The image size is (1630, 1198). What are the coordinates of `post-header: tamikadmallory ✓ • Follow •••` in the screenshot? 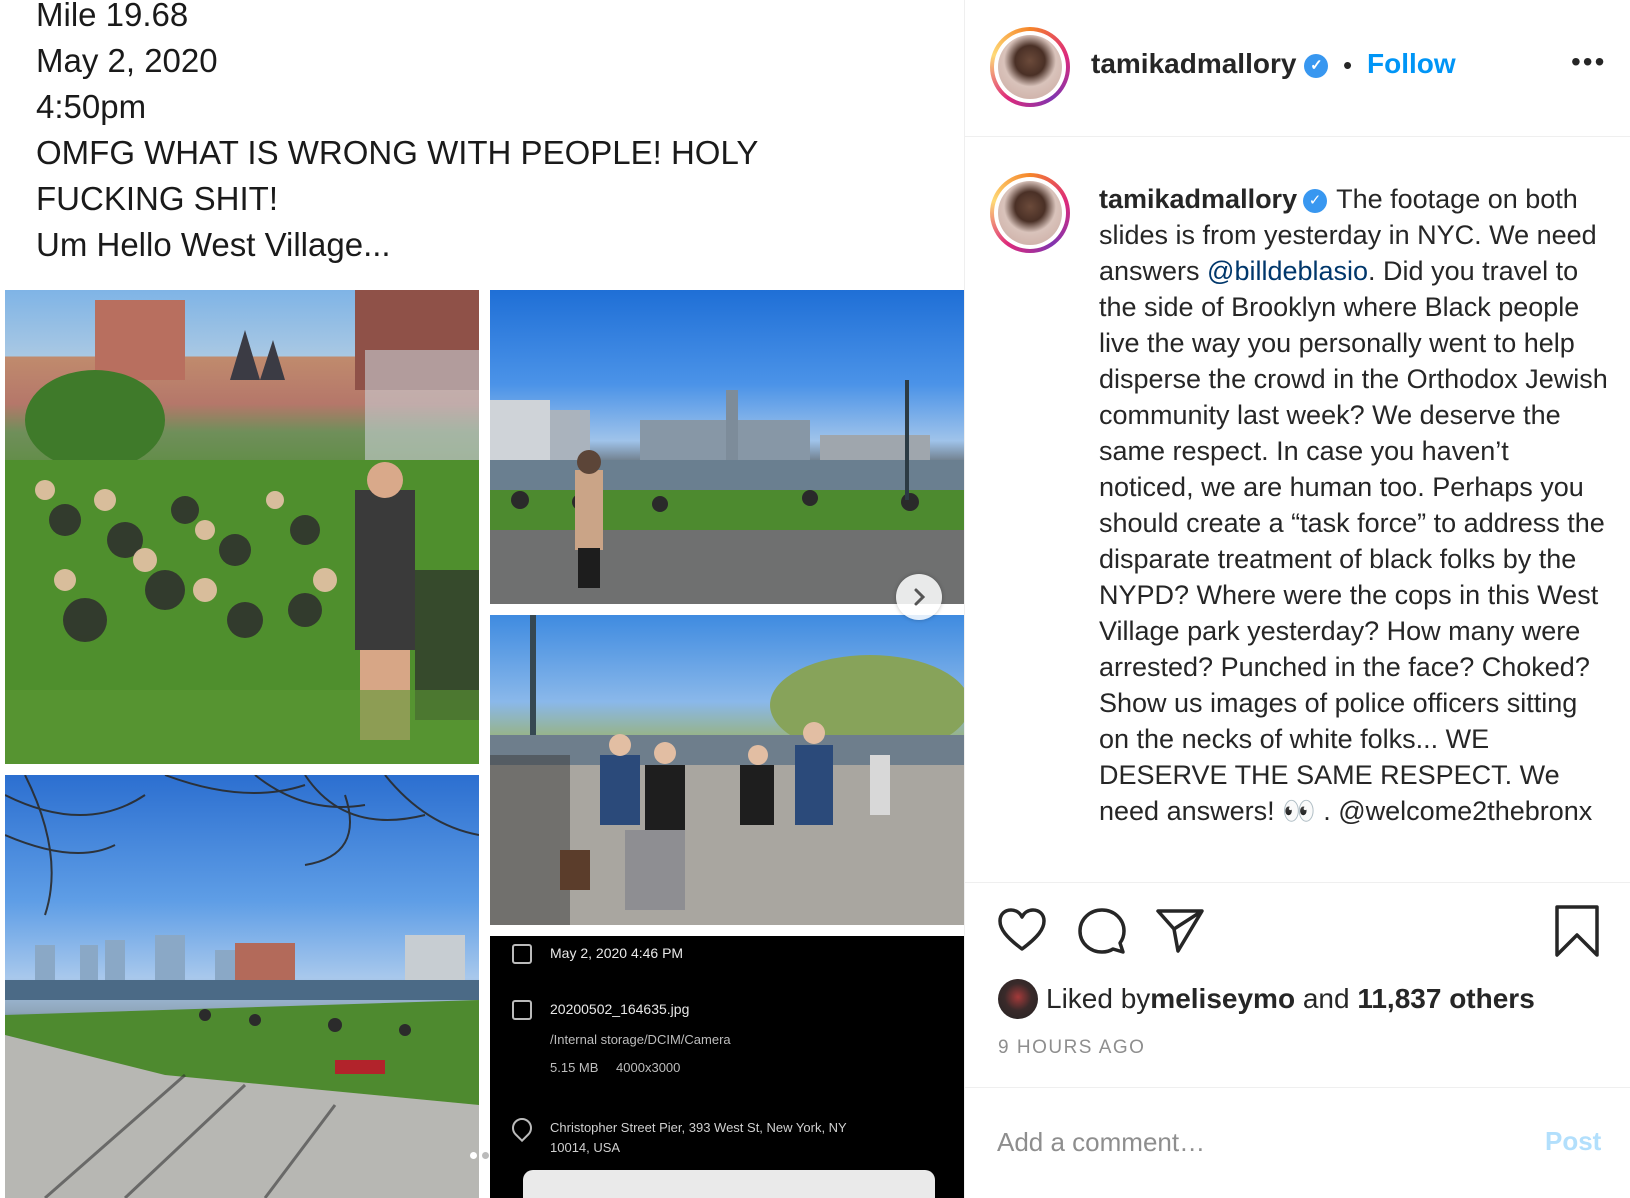 It's located at (1297, 68).